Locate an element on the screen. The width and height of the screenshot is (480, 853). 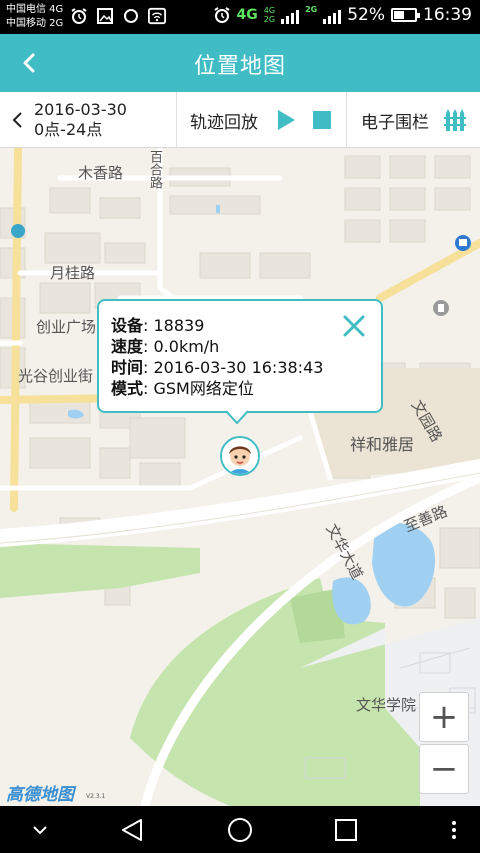
time-value: : 2016-03-30 16:38:43 is located at coordinates (233, 367).